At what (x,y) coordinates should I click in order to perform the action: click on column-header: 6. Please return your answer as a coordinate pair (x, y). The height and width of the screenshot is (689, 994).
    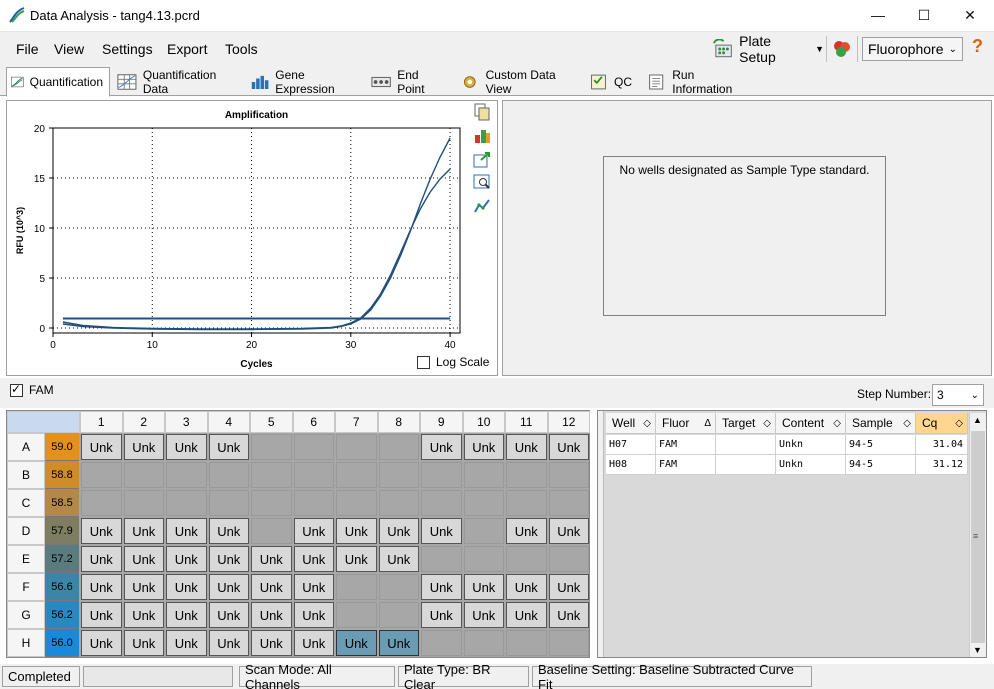
    Looking at the image, I should click on (313, 422).